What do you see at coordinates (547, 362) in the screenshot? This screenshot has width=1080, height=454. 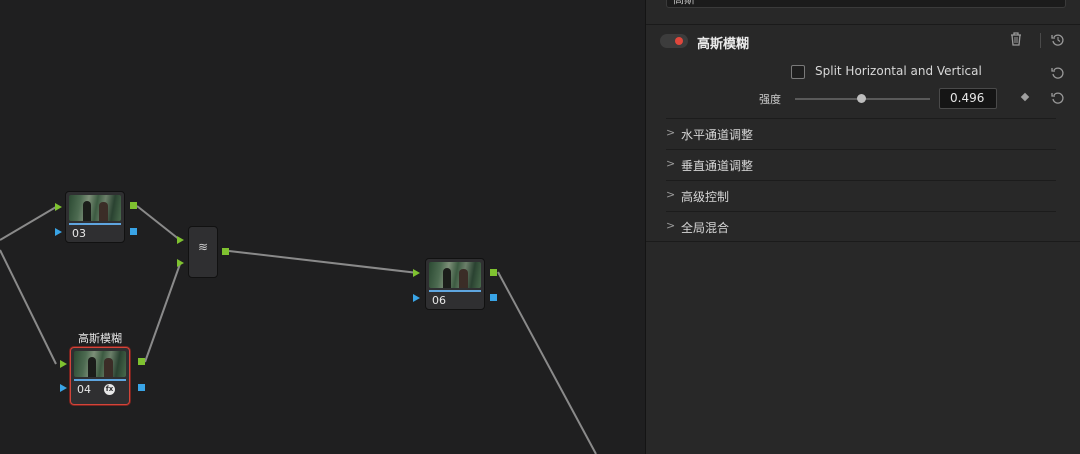 I see `link-06-out` at bounding box center [547, 362].